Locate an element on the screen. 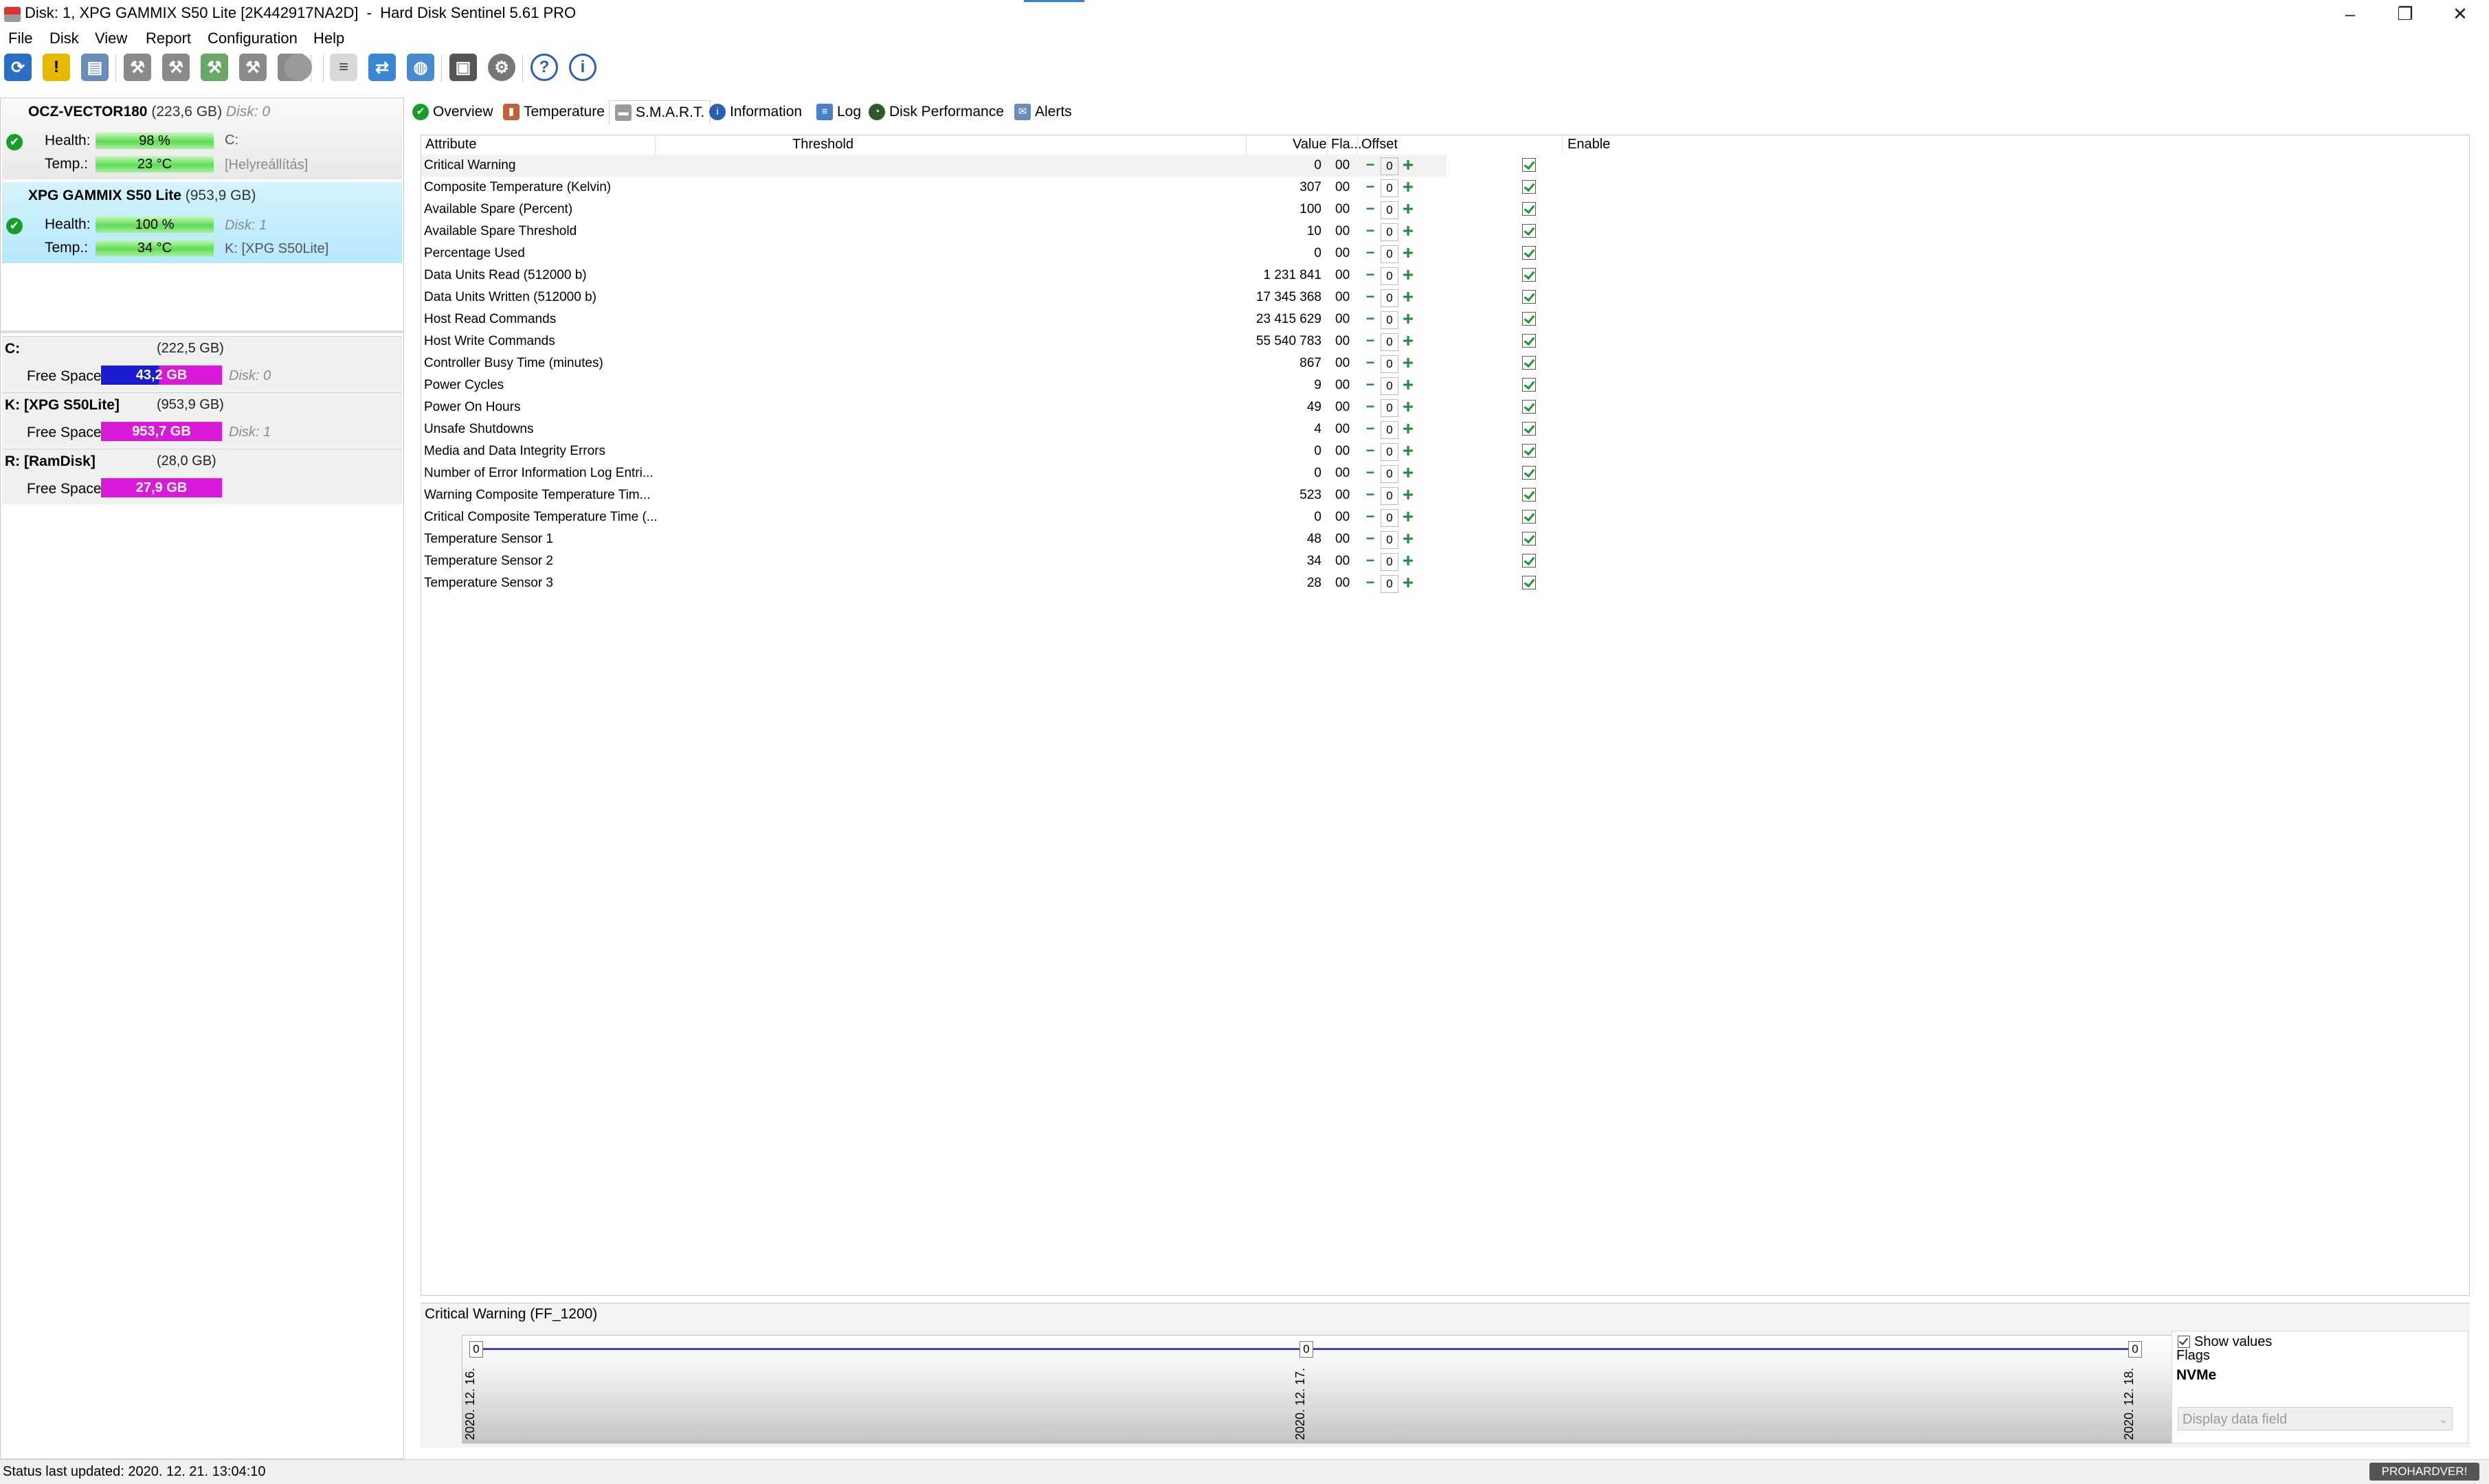  tab-temperature: ▮ Temperature is located at coordinates (554, 112).